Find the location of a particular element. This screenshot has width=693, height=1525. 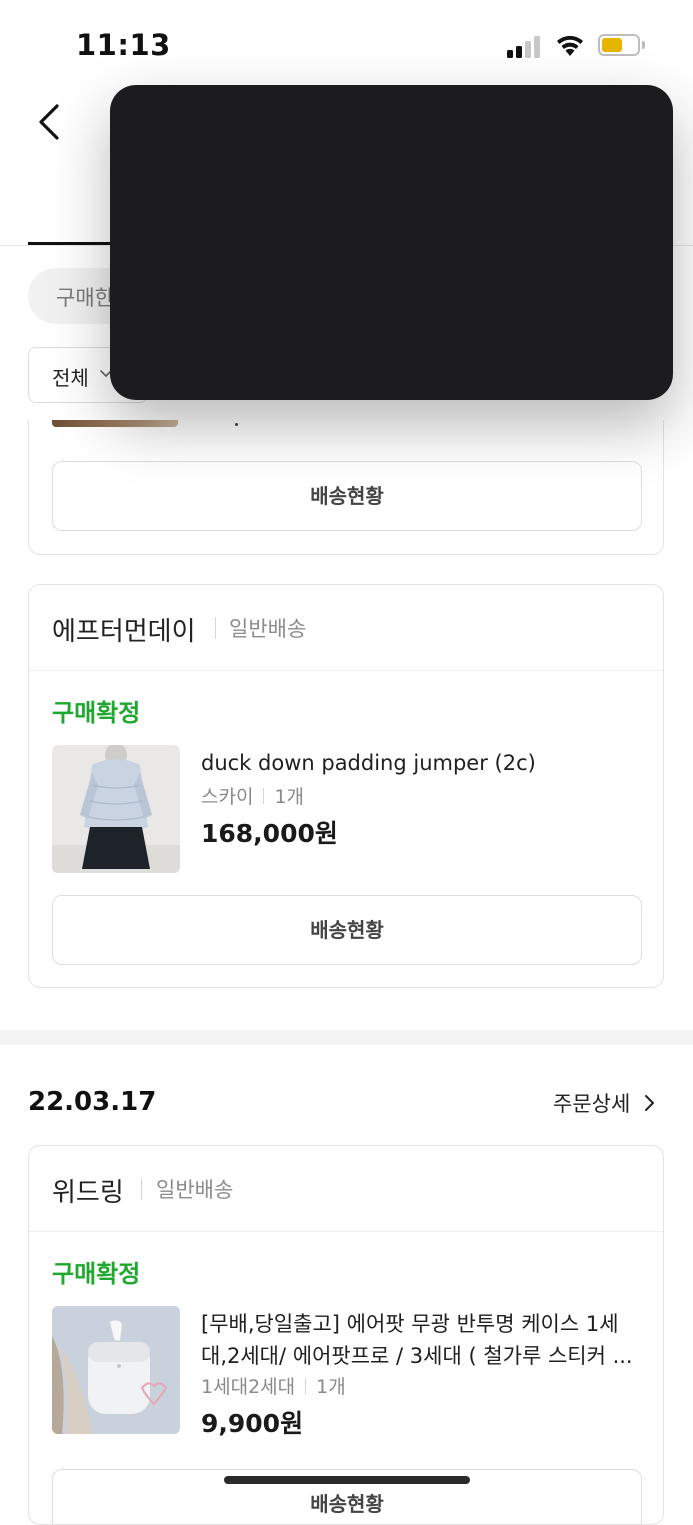

product-name: duck down padding jumper (2c) is located at coordinates (421, 763).